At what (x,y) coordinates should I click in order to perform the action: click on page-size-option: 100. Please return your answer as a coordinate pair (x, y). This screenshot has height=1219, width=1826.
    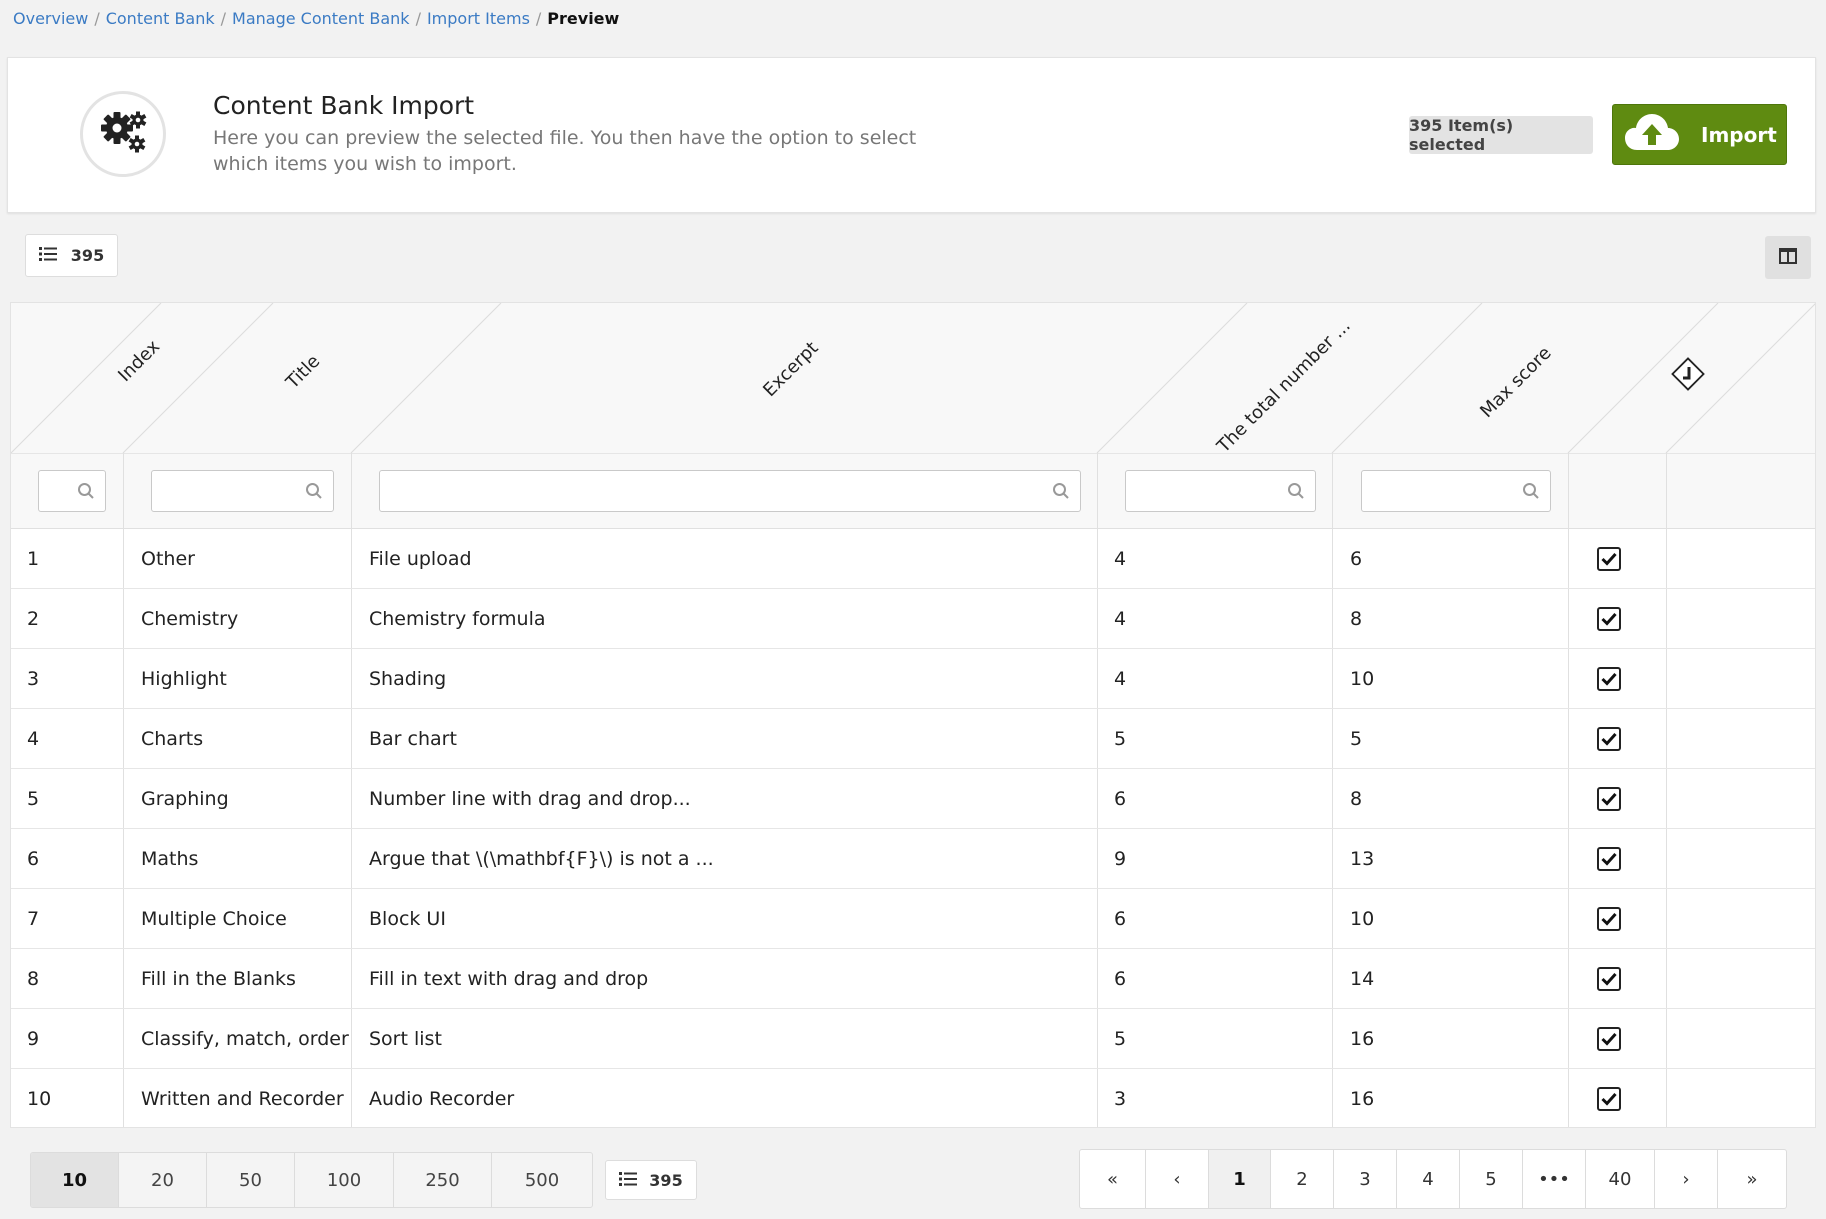
    Looking at the image, I should click on (344, 1180).